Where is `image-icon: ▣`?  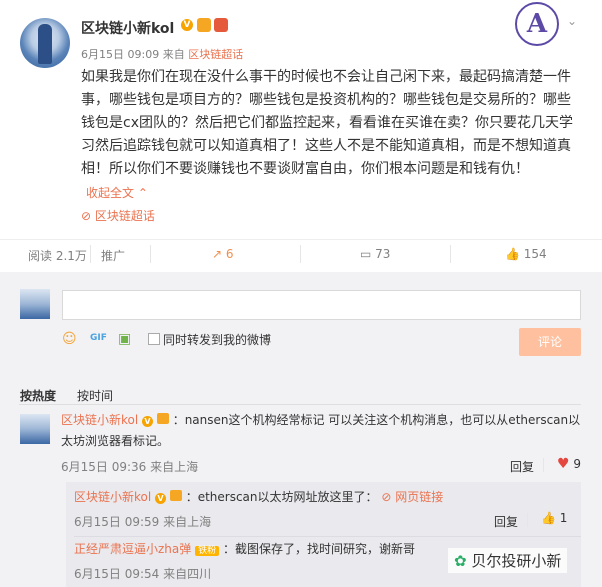 image-icon: ▣ is located at coordinates (124, 339).